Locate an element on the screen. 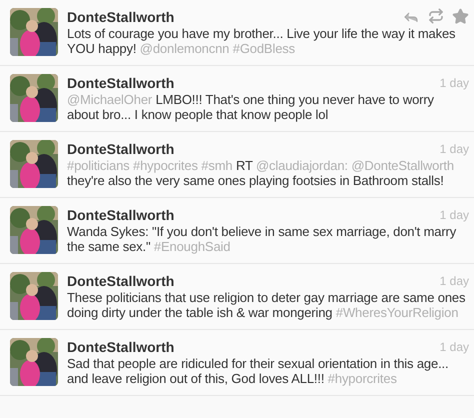 This screenshot has height=418, width=474. tweet-text: Lots of courage you have my brother... Live your life the way it makes YOU happy! @donlemoncnn #GodBless is located at coordinates (261, 41).